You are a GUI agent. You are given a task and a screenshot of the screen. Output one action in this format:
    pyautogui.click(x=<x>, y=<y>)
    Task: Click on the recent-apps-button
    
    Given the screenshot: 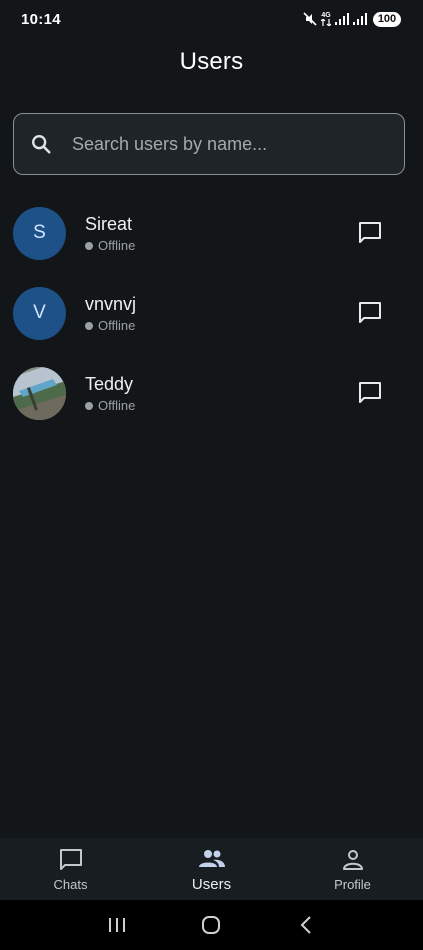 What is the action you would take?
    pyautogui.click(x=117, y=925)
    